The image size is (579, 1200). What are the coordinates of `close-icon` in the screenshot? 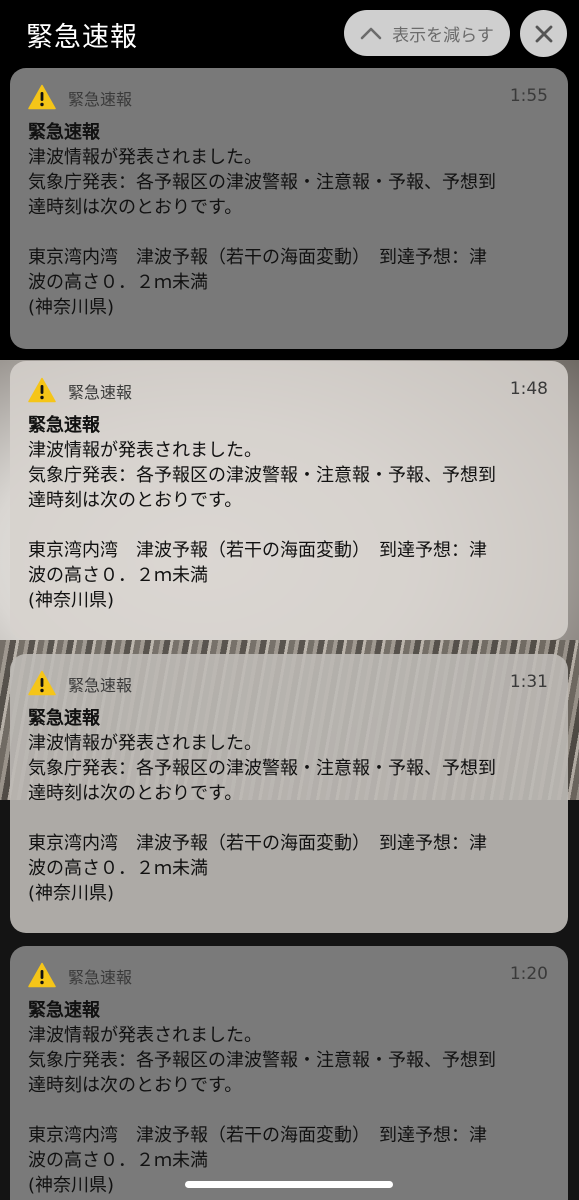 It's located at (543, 33).